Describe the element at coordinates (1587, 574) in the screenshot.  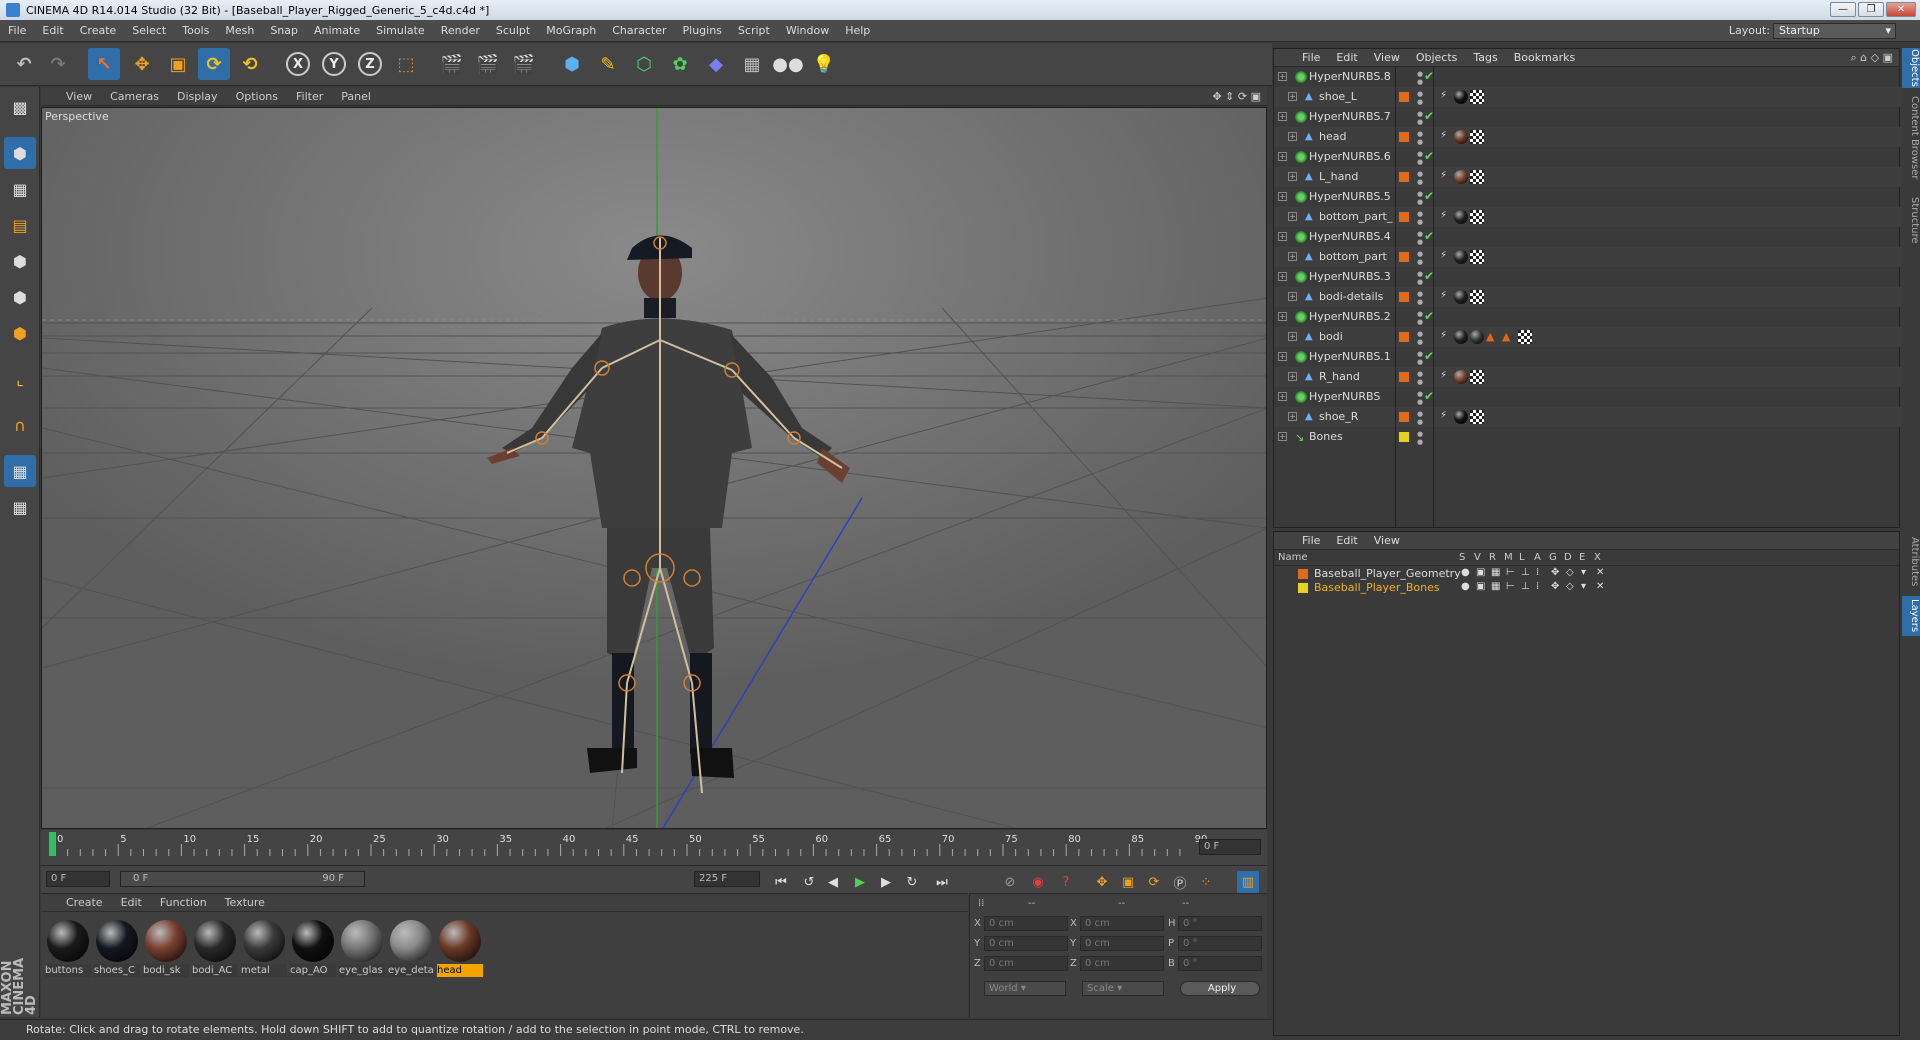
I see `layer-row: Baseball_Player_Geometry ● ▣ ▦ ⊢ ⊥ ⁞ ✥ ◇ ▾ ✕` at that location.